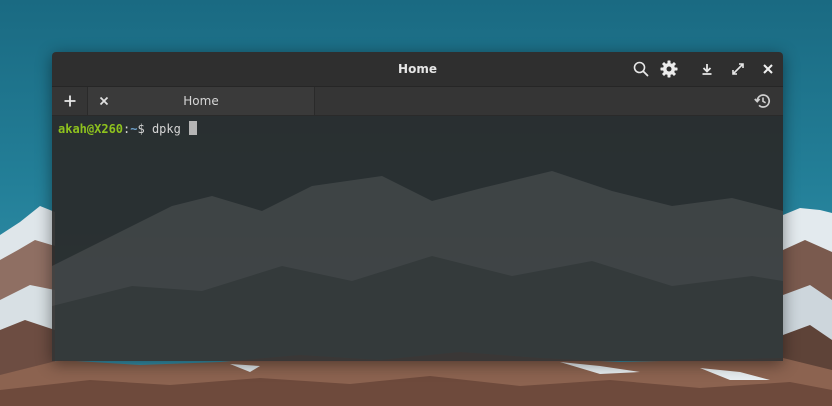 The width and height of the screenshot is (832, 406). What do you see at coordinates (141, 129) in the screenshot?
I see `prompt-symbol: $` at bounding box center [141, 129].